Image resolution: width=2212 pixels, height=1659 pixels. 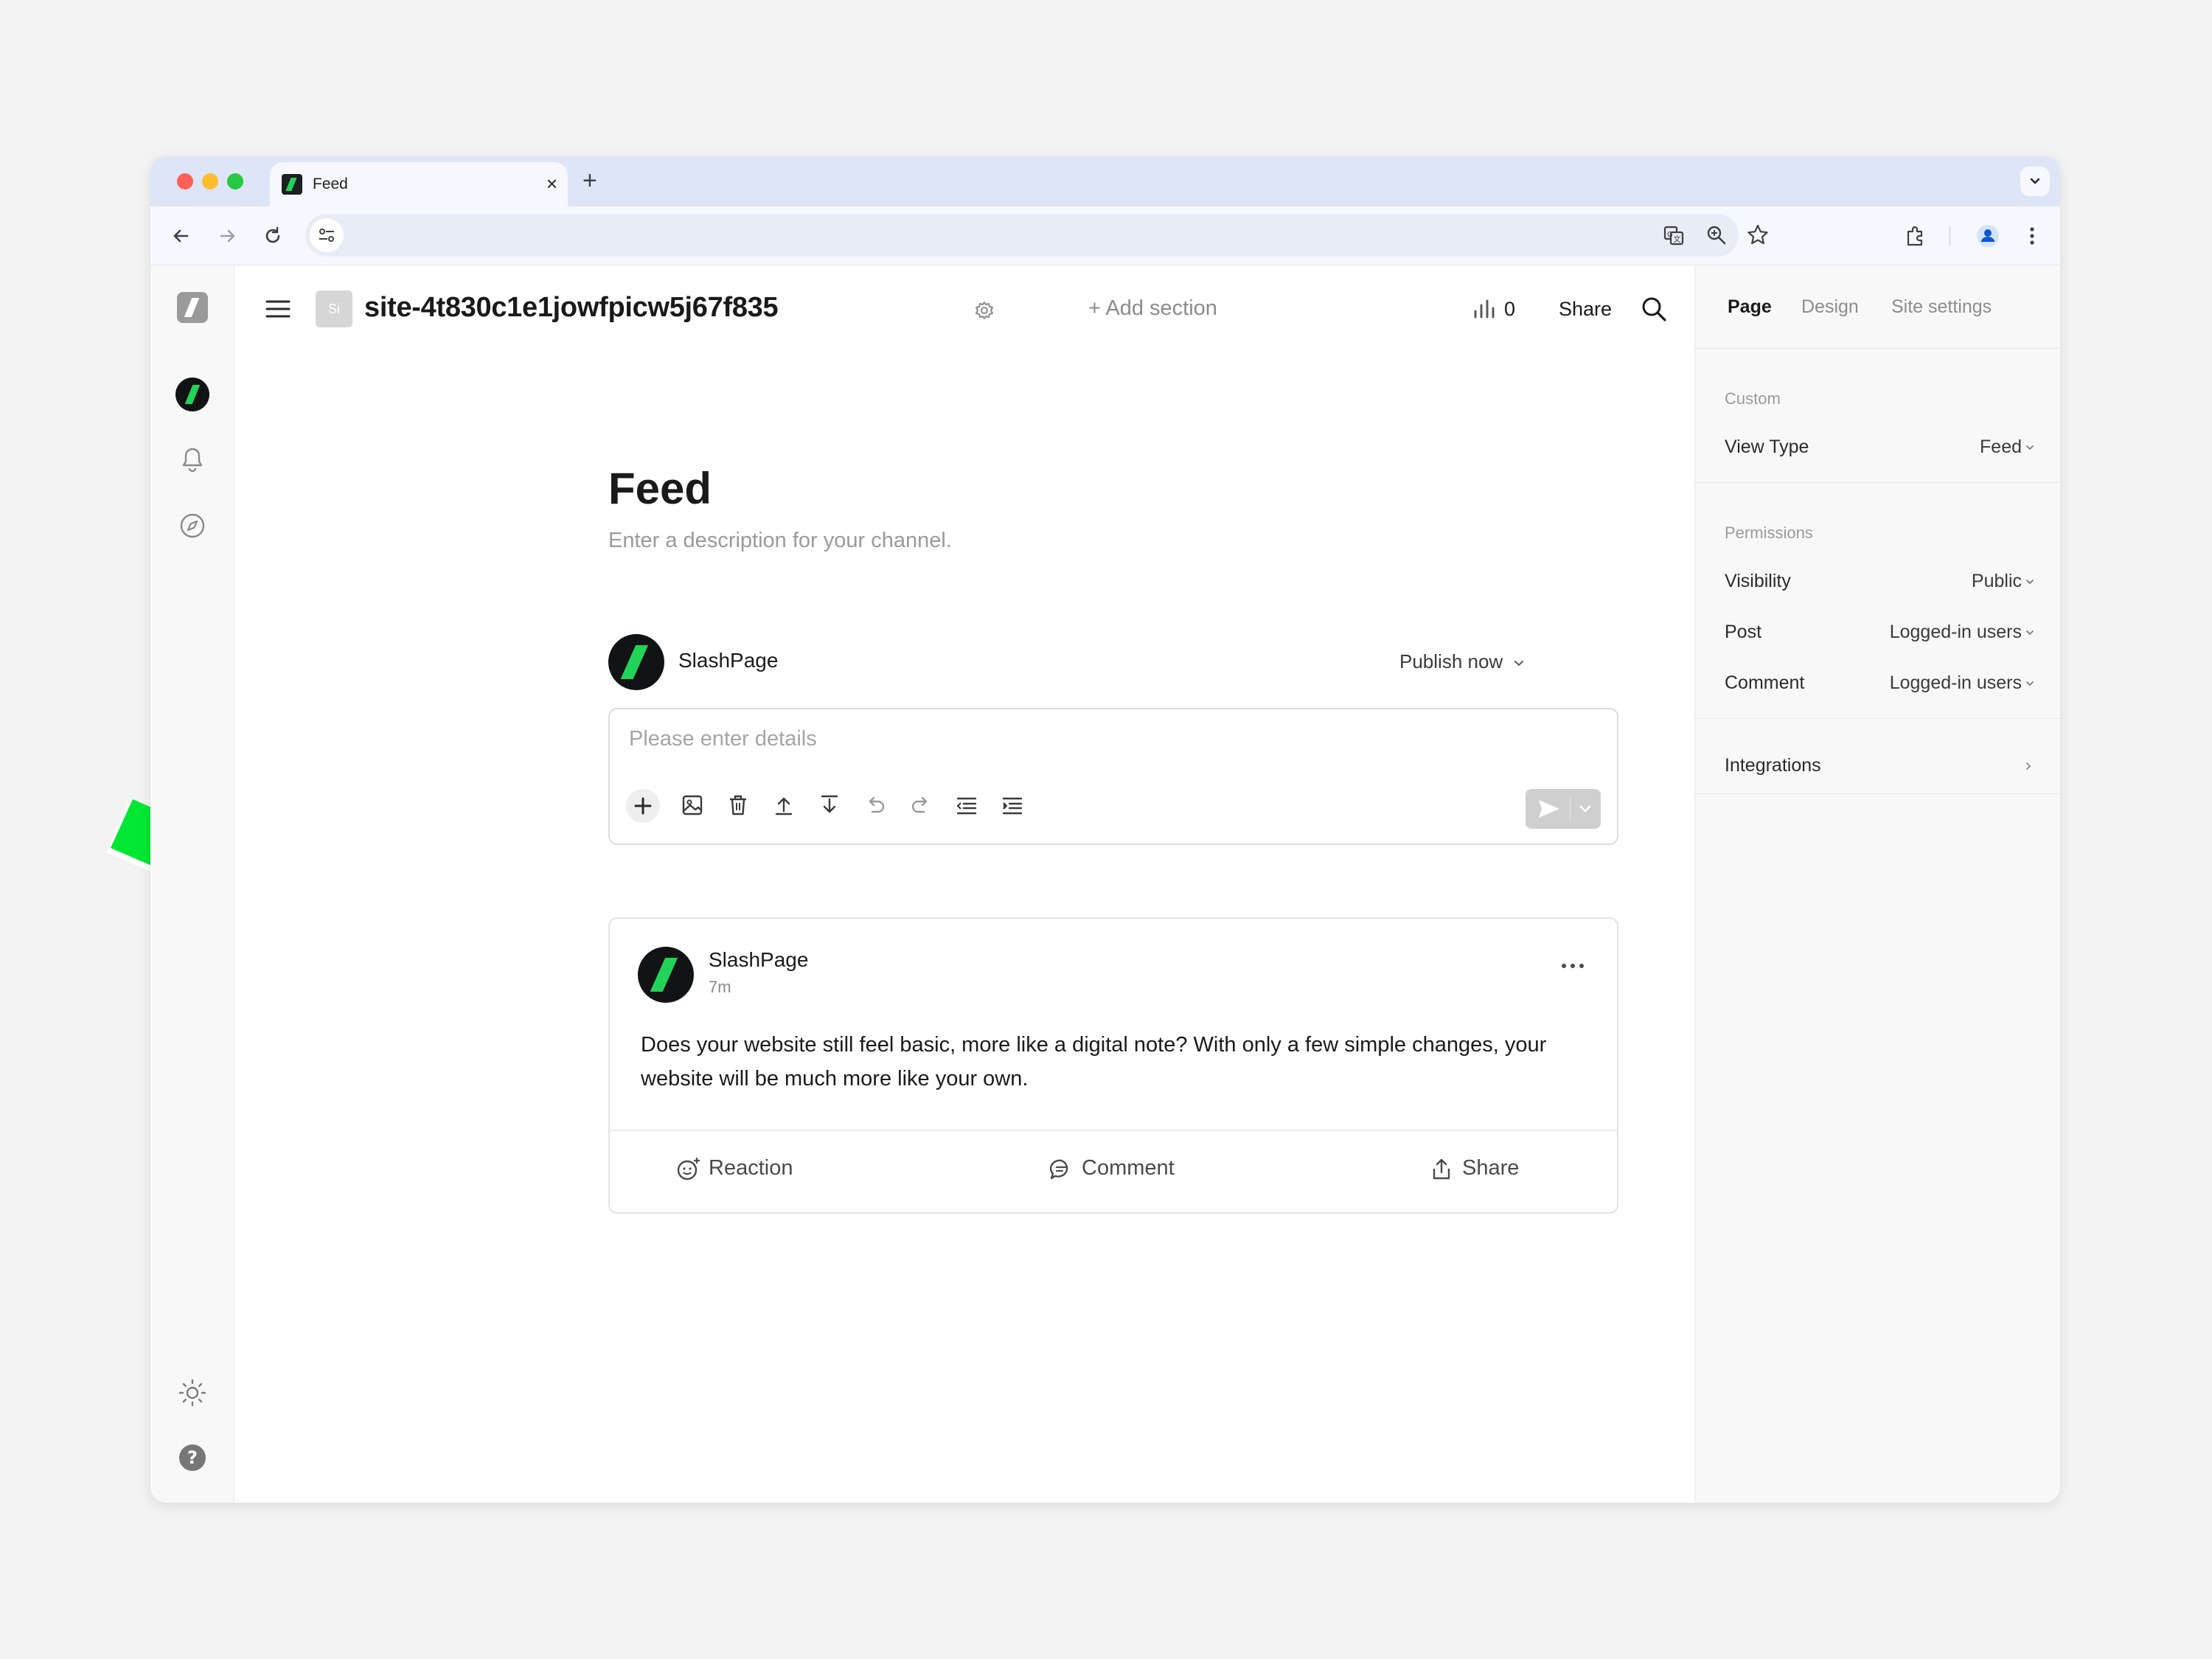 What do you see at coordinates (984, 310) in the screenshot?
I see `gear-icon` at bounding box center [984, 310].